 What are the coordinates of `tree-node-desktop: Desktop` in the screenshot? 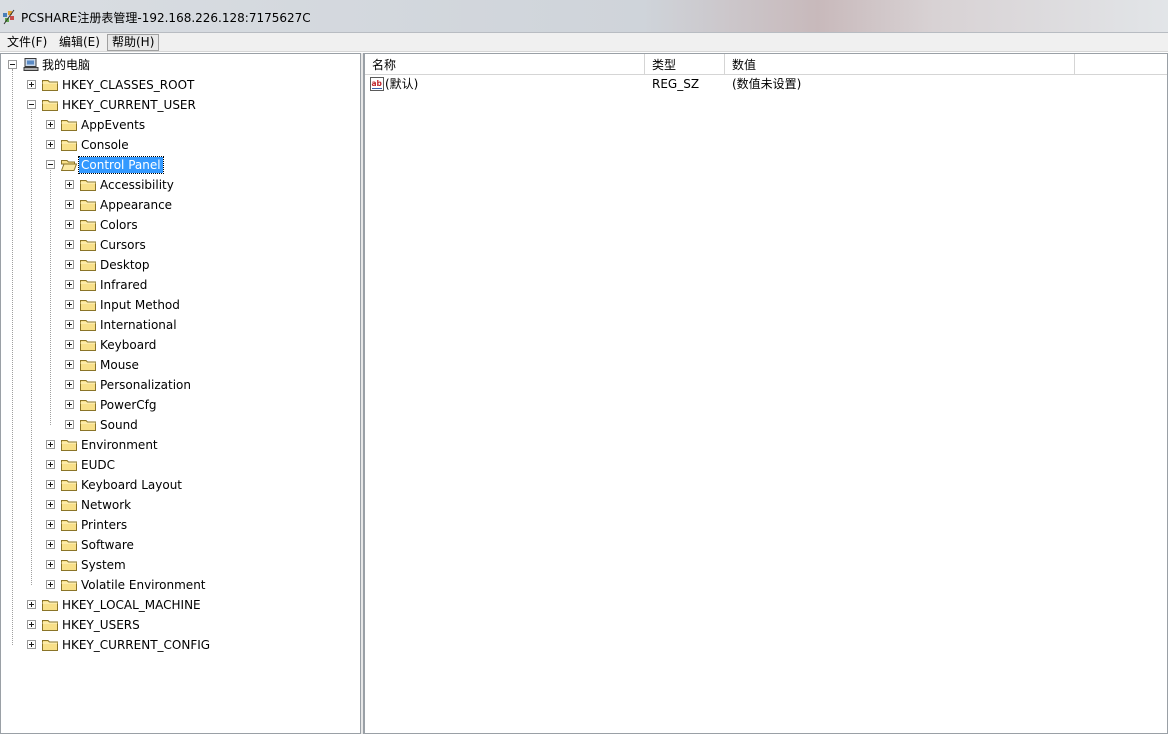 It's located at (131, 265).